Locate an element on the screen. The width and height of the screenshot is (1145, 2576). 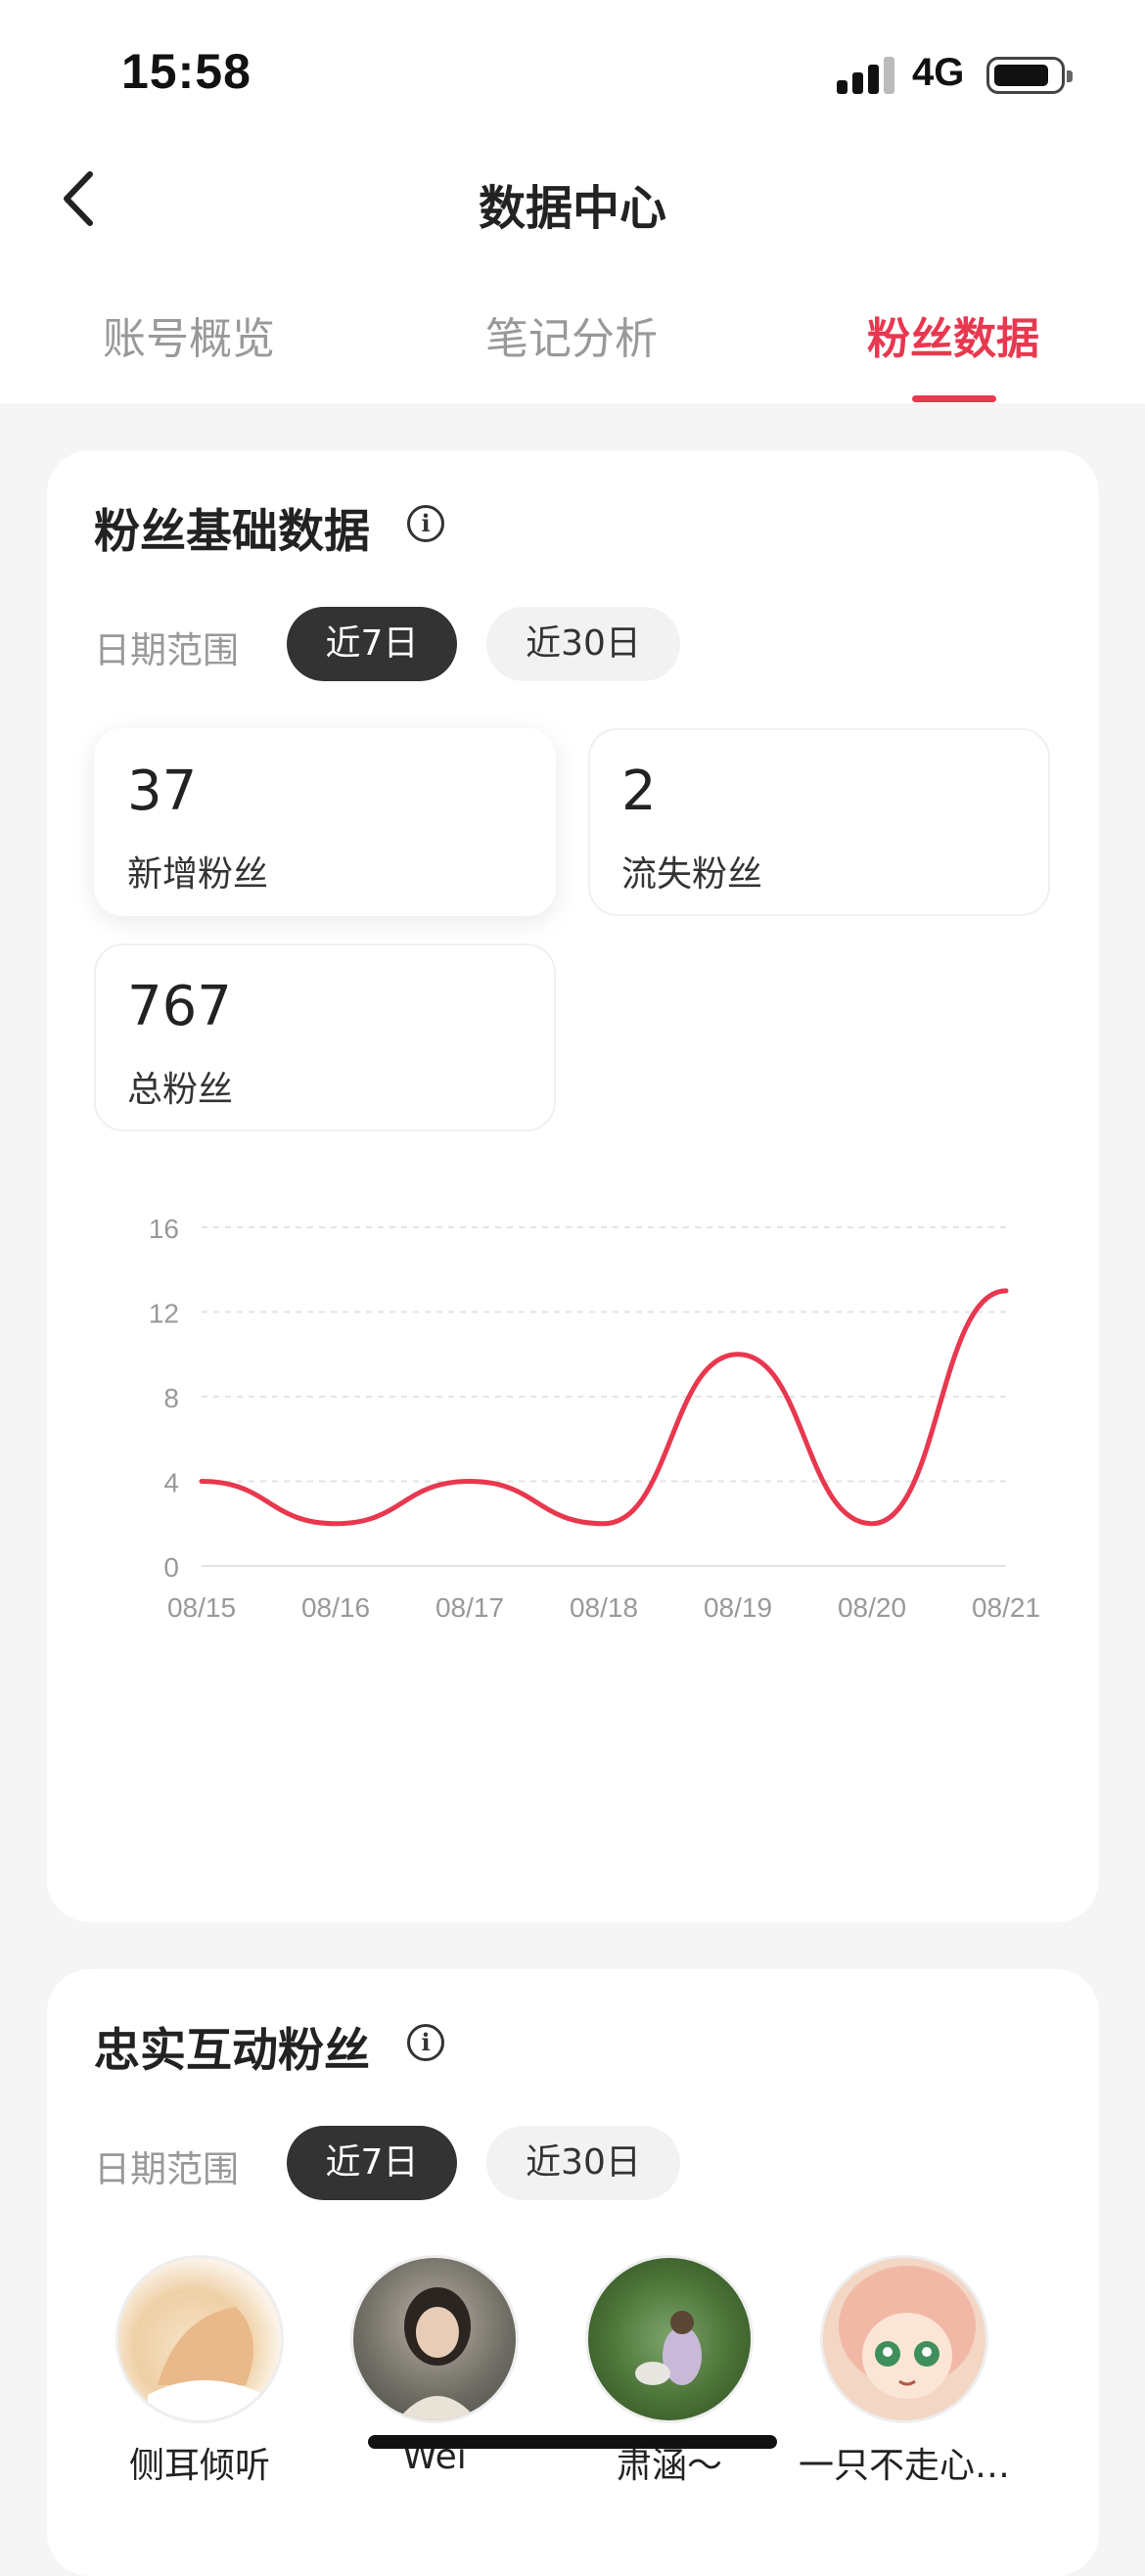
y-tick-label: 8 is located at coordinates (171, 1398).